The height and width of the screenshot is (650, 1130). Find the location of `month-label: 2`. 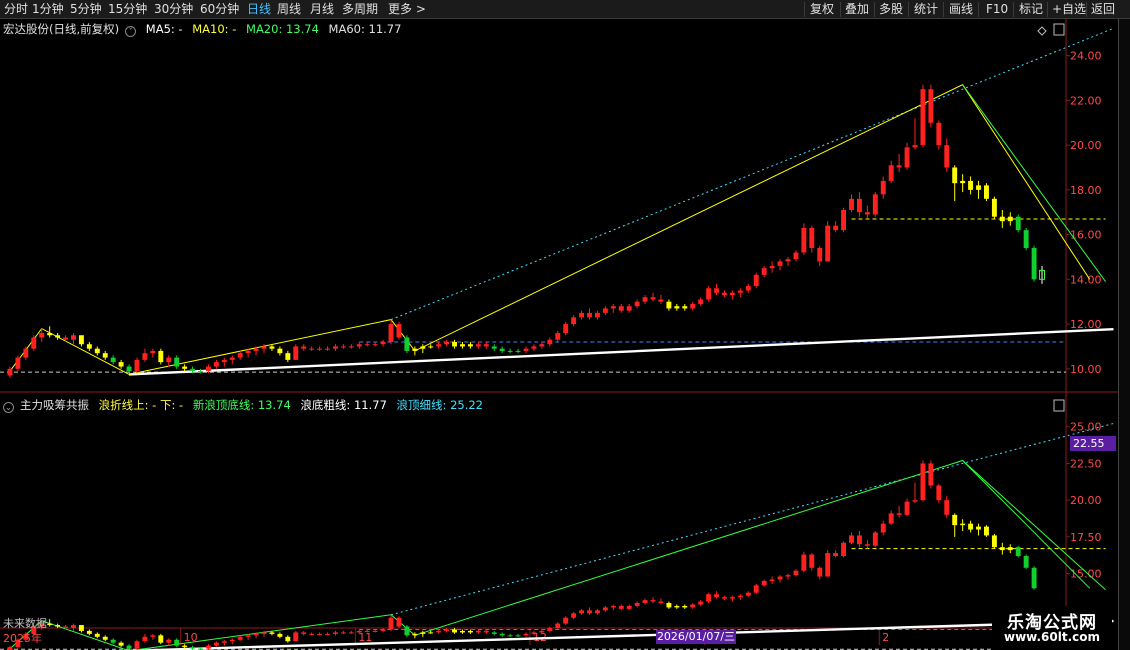

month-label: 2 is located at coordinates (885, 637).